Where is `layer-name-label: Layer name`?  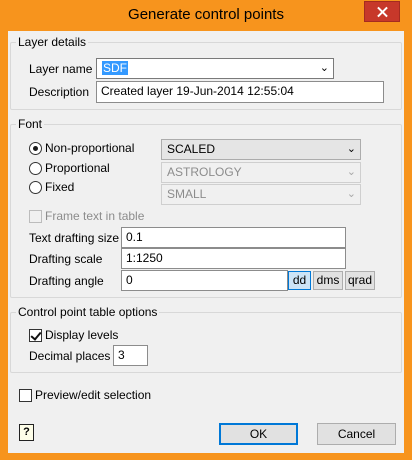 layer-name-label: Layer name is located at coordinates (61, 69).